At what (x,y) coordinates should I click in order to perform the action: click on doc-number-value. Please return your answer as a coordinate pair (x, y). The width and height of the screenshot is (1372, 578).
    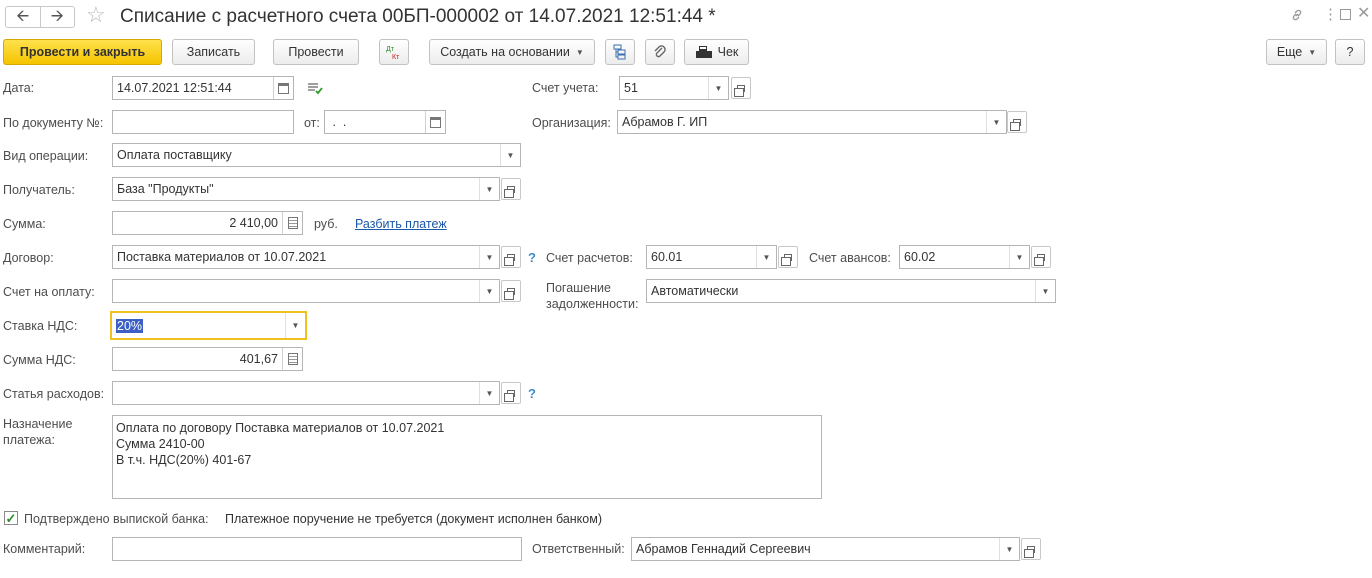
    Looking at the image, I should click on (203, 122).